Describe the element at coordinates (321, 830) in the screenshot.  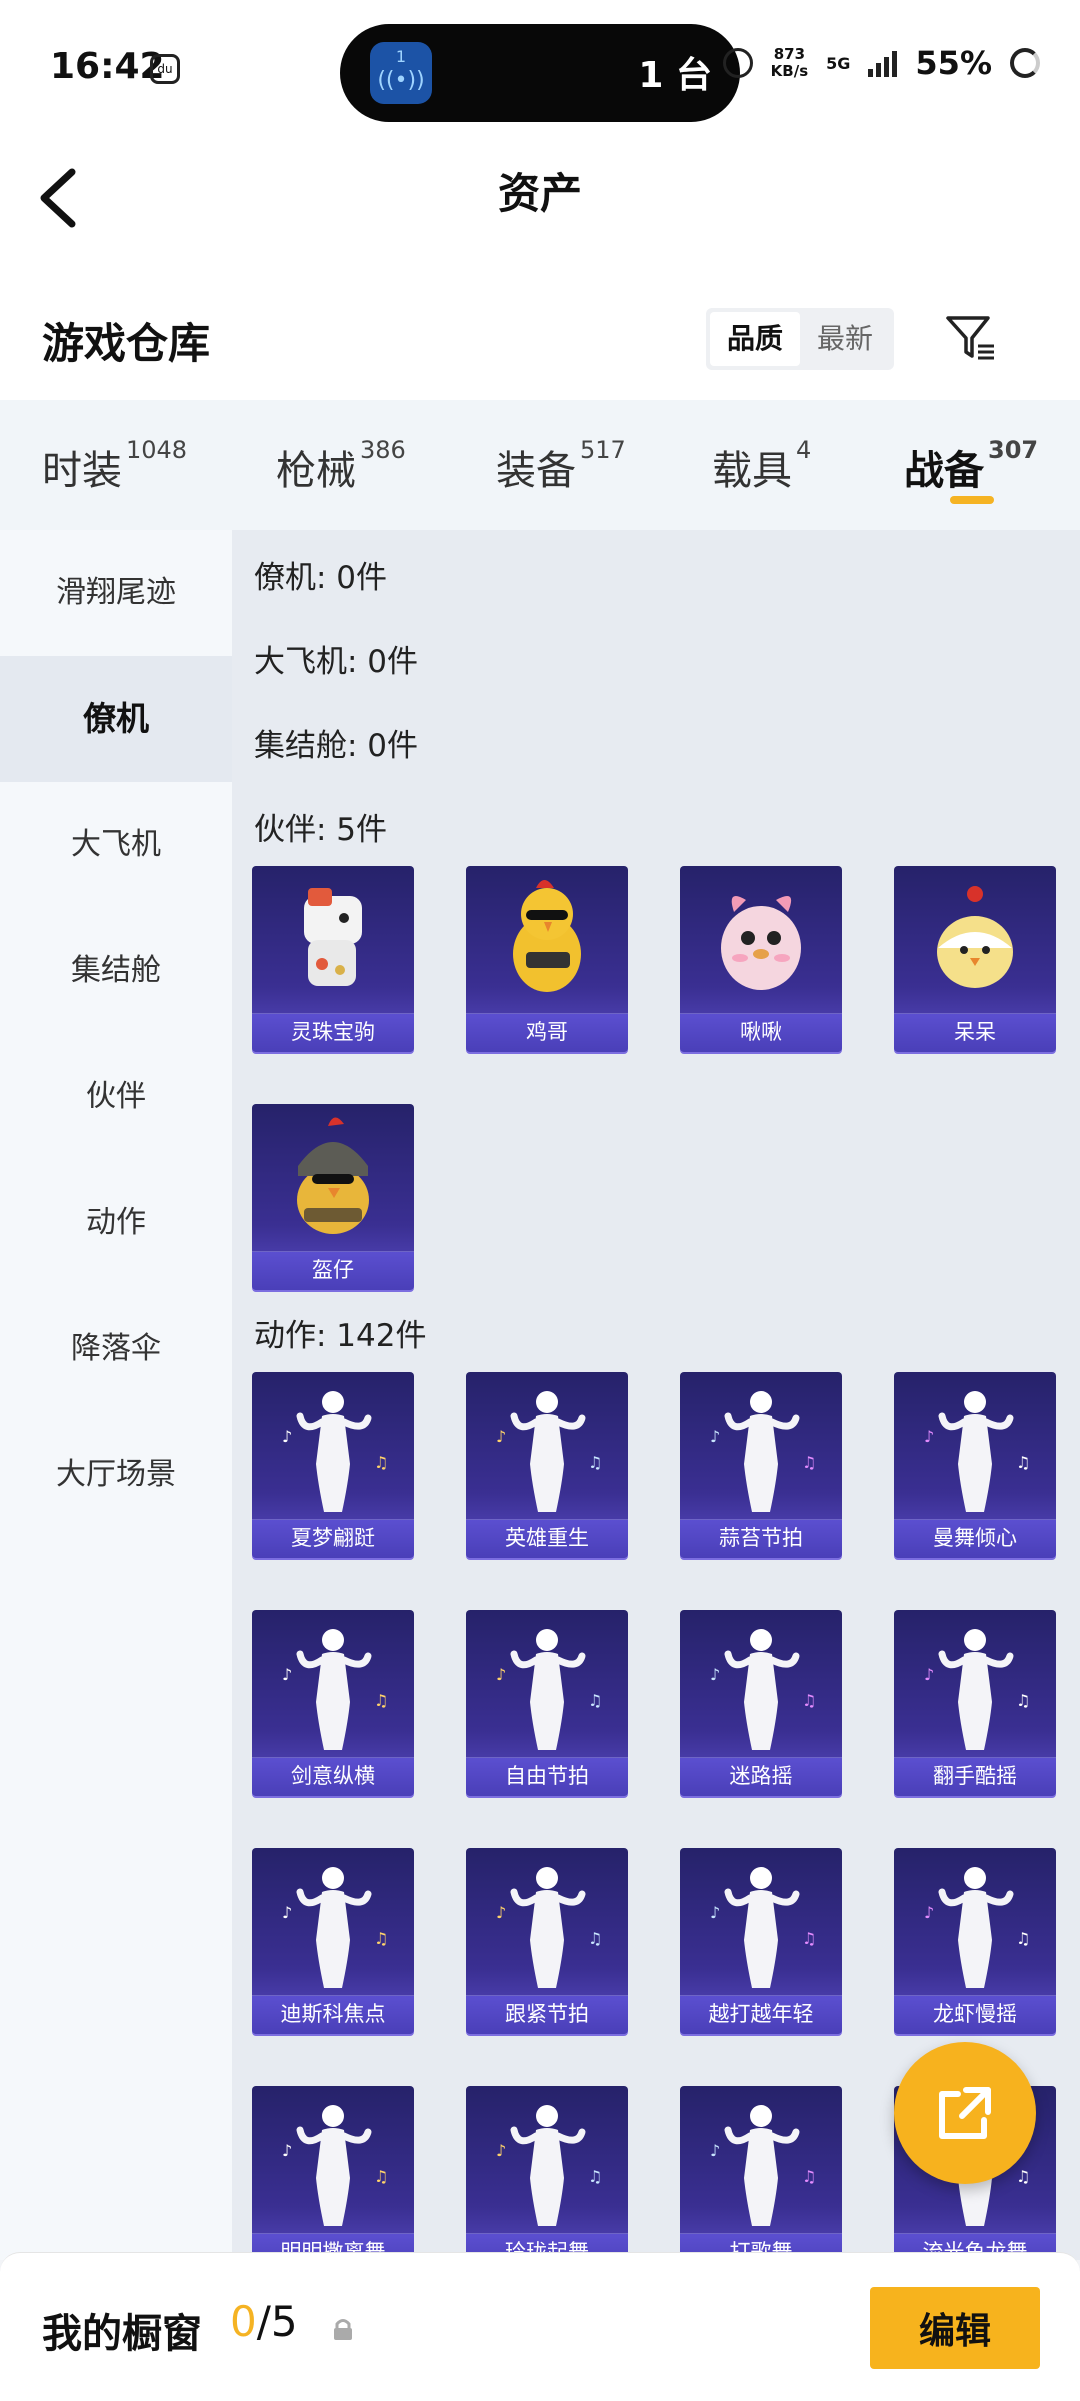
I see `section-partners: 伙伴: 5件` at that location.